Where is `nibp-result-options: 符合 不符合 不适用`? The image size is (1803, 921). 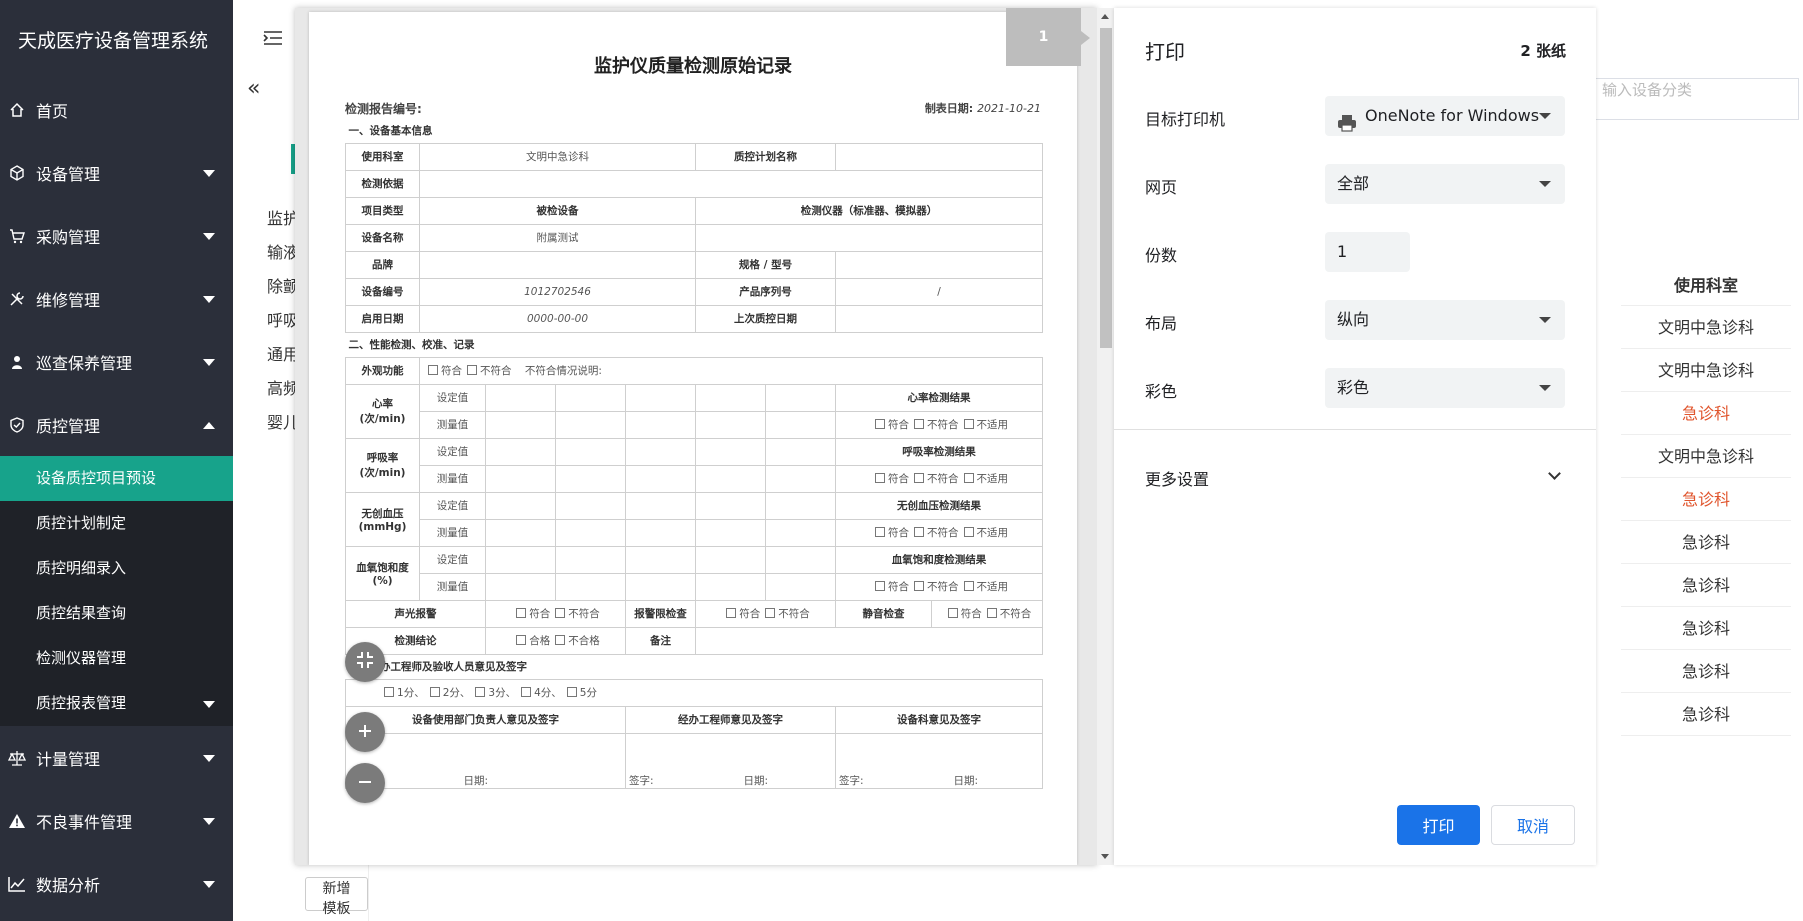 nibp-result-options: 符合 不符合 不适用 is located at coordinates (939, 532).